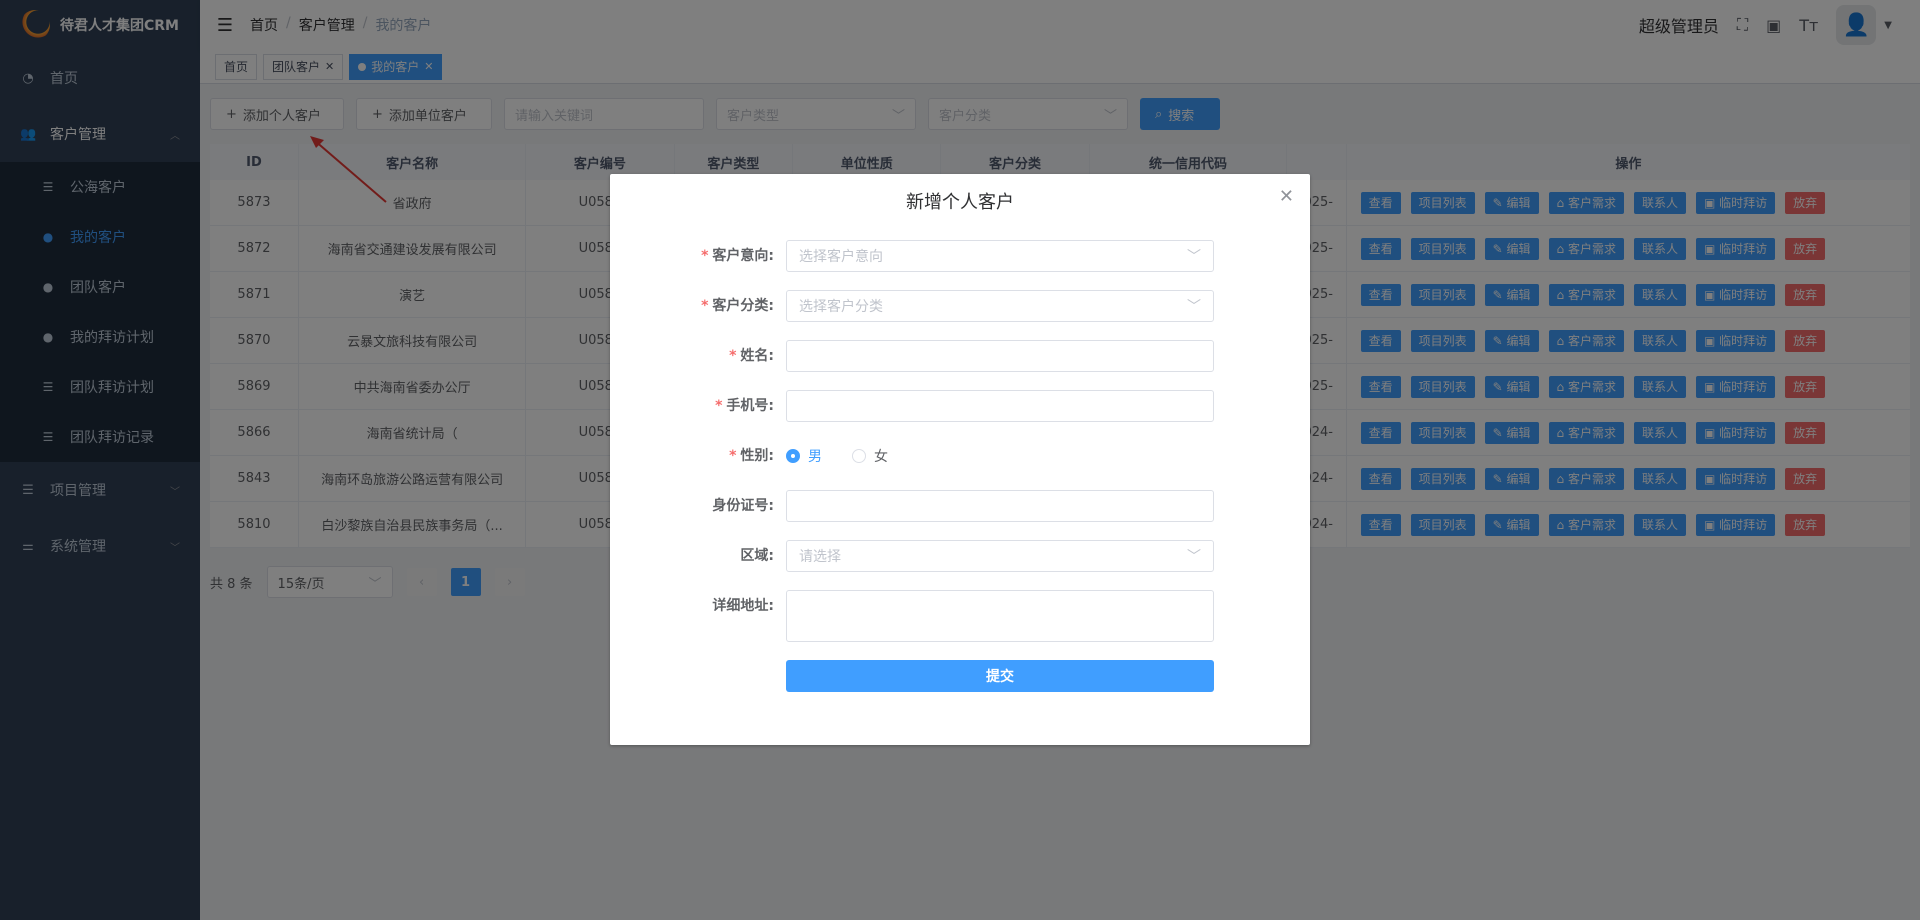 The height and width of the screenshot is (920, 1920). What do you see at coordinates (743, 506) in the screenshot?
I see `form-label: 身份证号:` at bounding box center [743, 506].